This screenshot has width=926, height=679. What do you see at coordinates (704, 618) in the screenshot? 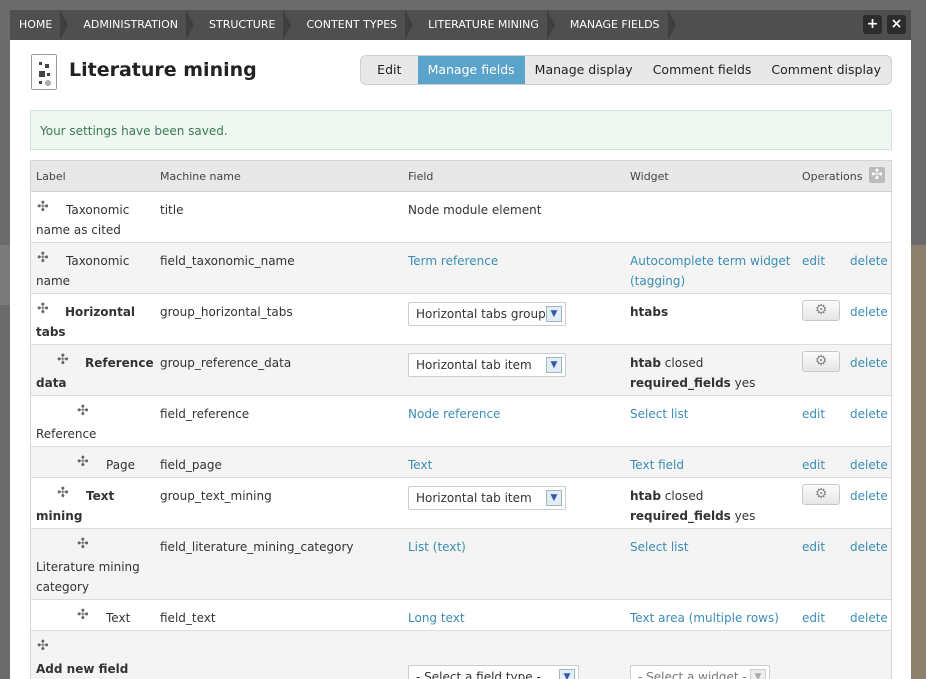
I see `row-widget-link: Text area (multiple rows)` at bounding box center [704, 618].